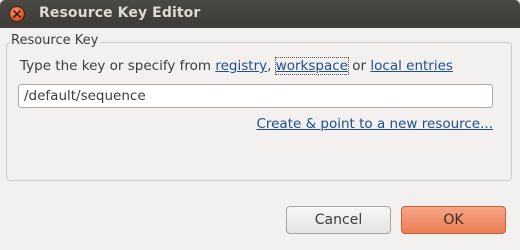  I want to click on ok-button: OK, so click(453, 220).